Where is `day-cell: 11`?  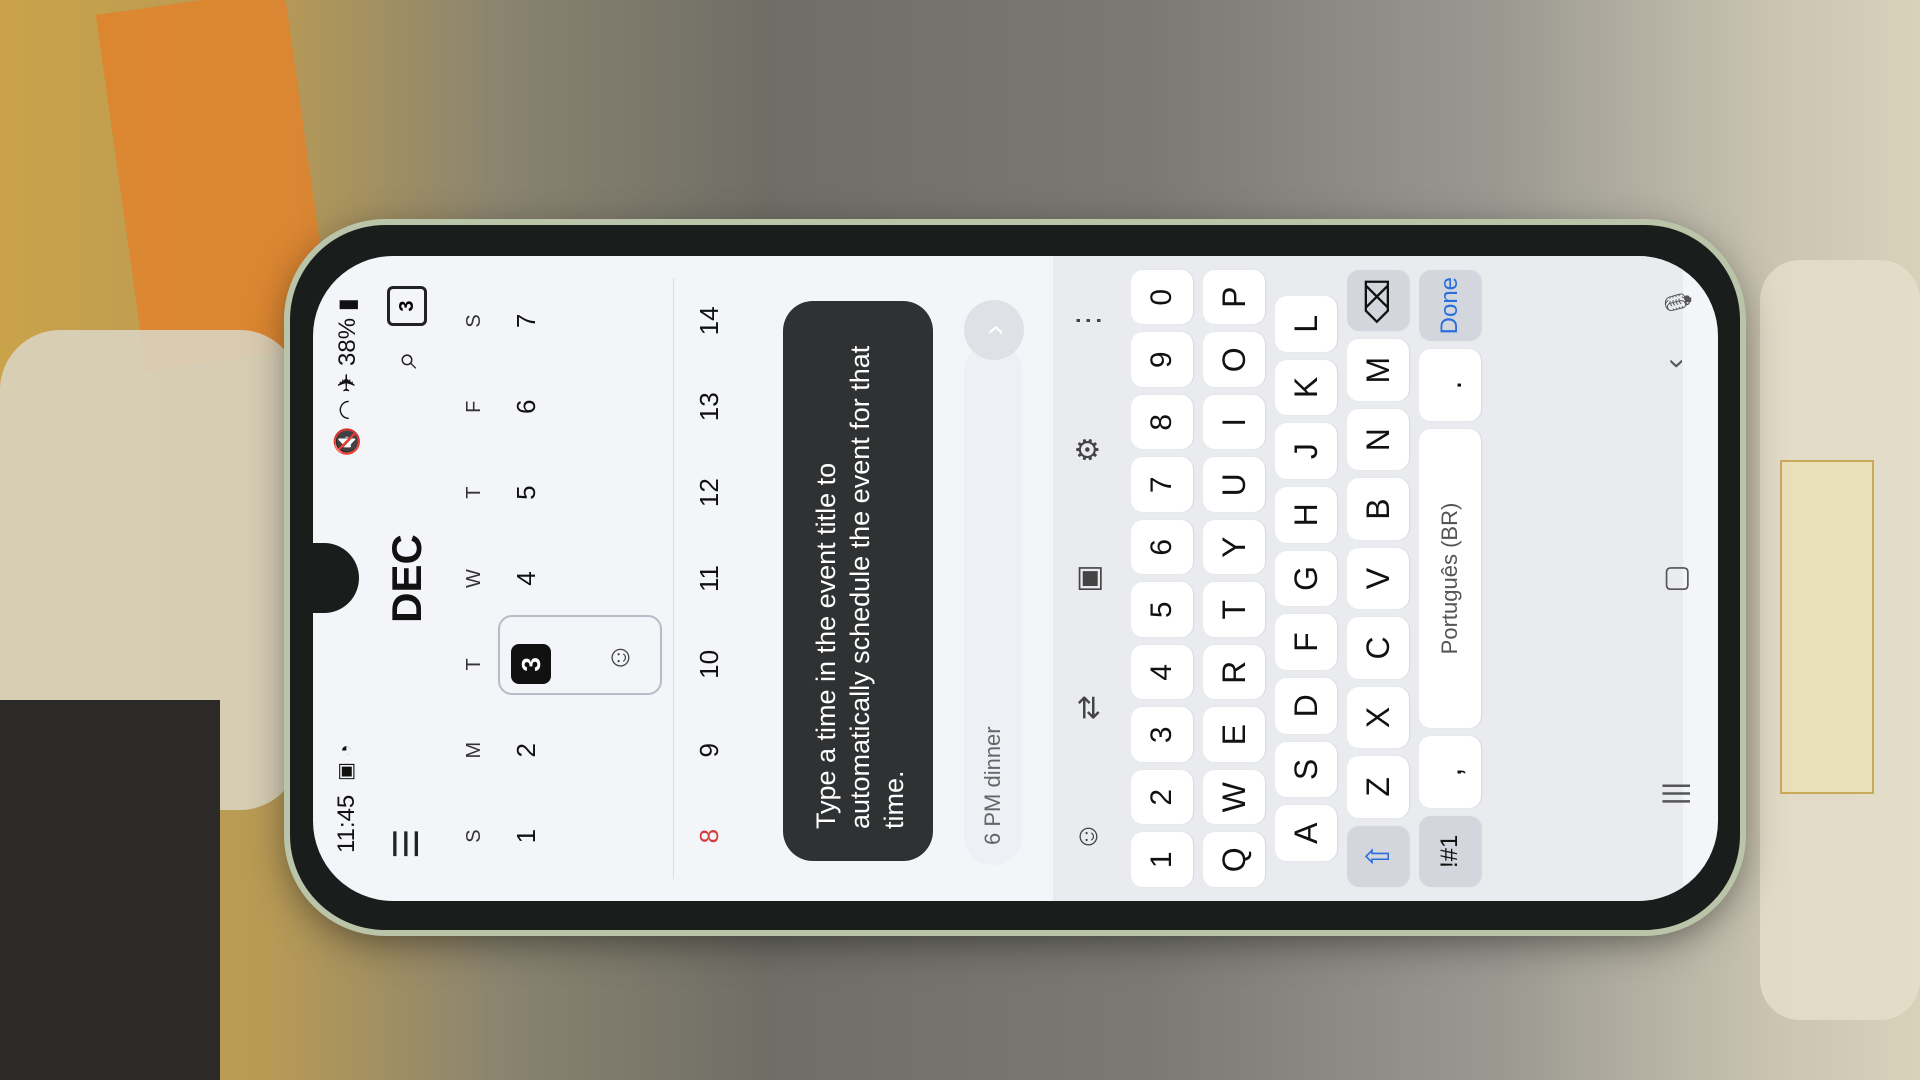
day-cell: 11 is located at coordinates (724, 578).